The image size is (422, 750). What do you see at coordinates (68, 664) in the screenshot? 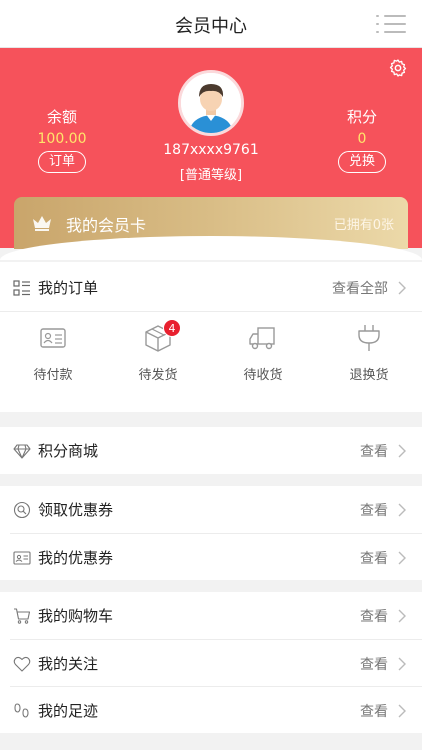
I see `follows-label: 我的关注` at bounding box center [68, 664].